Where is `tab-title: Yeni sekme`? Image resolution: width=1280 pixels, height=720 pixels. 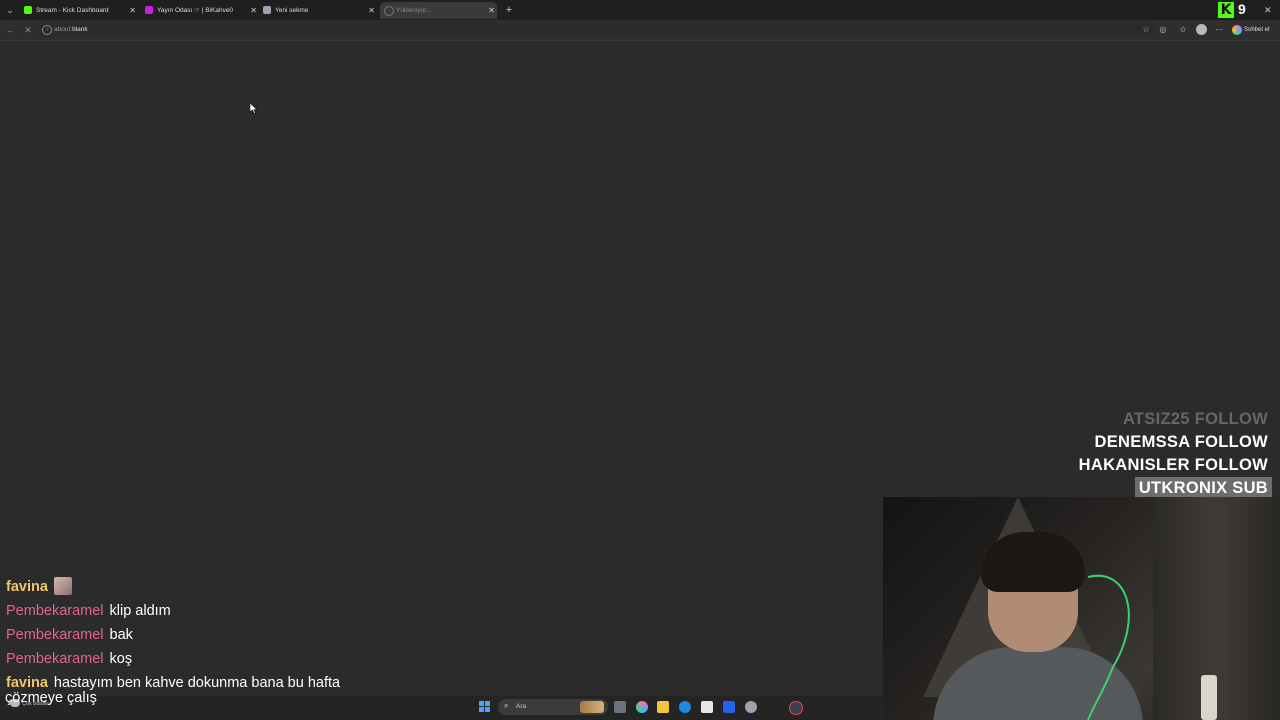 tab-title: Yeni sekme is located at coordinates (292, 10).